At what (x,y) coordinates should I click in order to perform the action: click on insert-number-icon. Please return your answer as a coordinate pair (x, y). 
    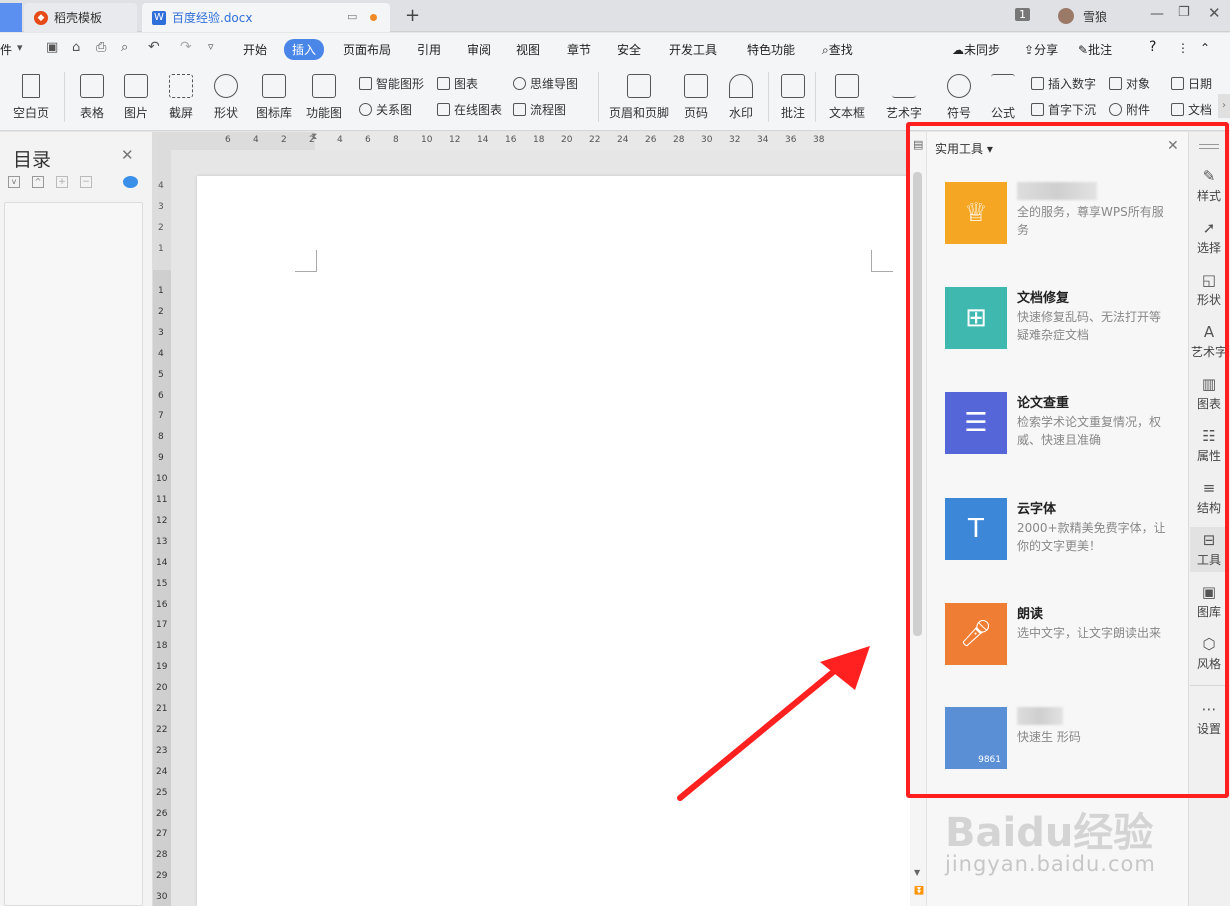
    Looking at the image, I should click on (1037, 83).